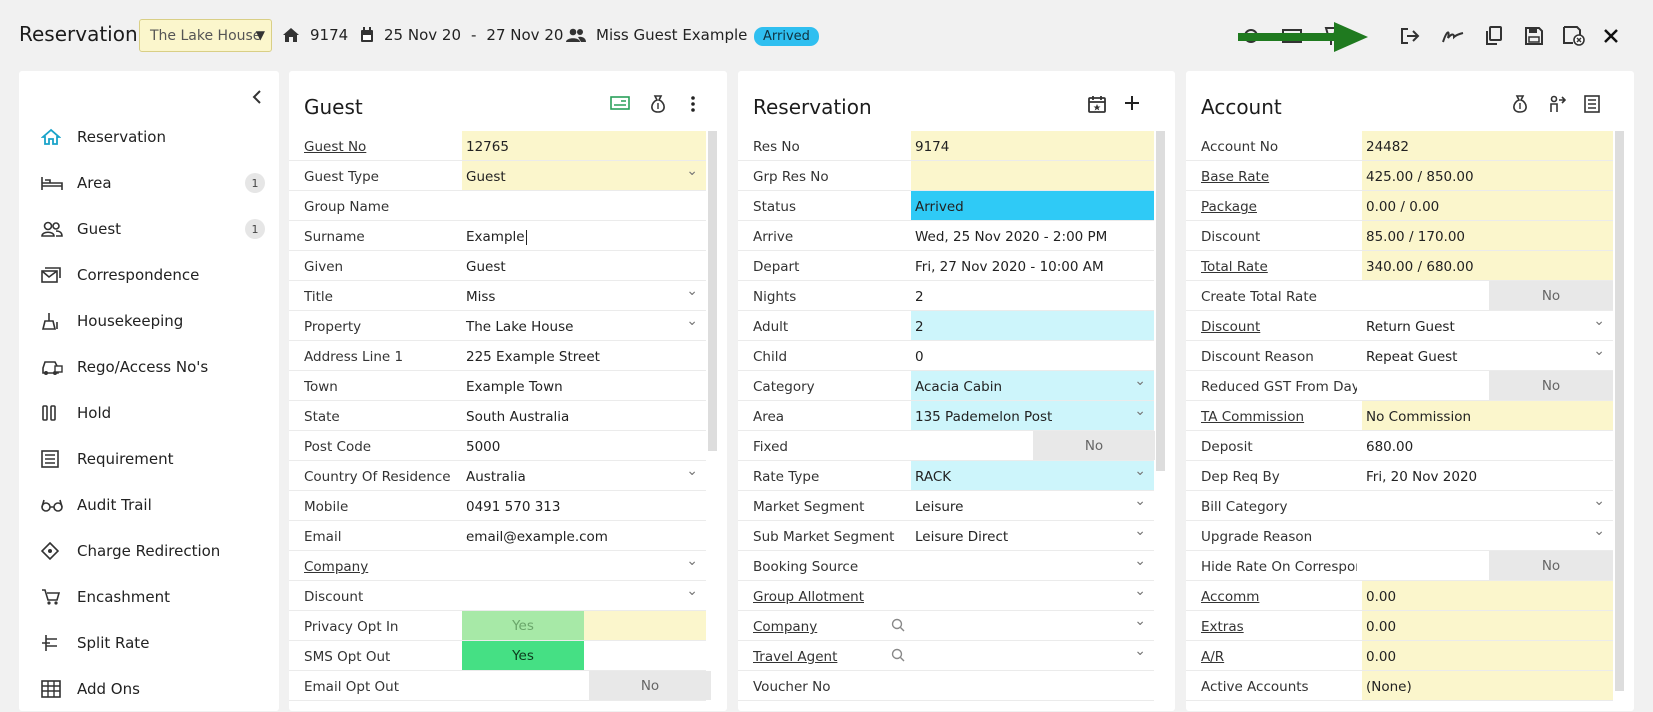 The image size is (1653, 712). Describe the element at coordinates (149, 137) in the screenshot. I see `sidebar-item-reservation: Reservation` at that location.